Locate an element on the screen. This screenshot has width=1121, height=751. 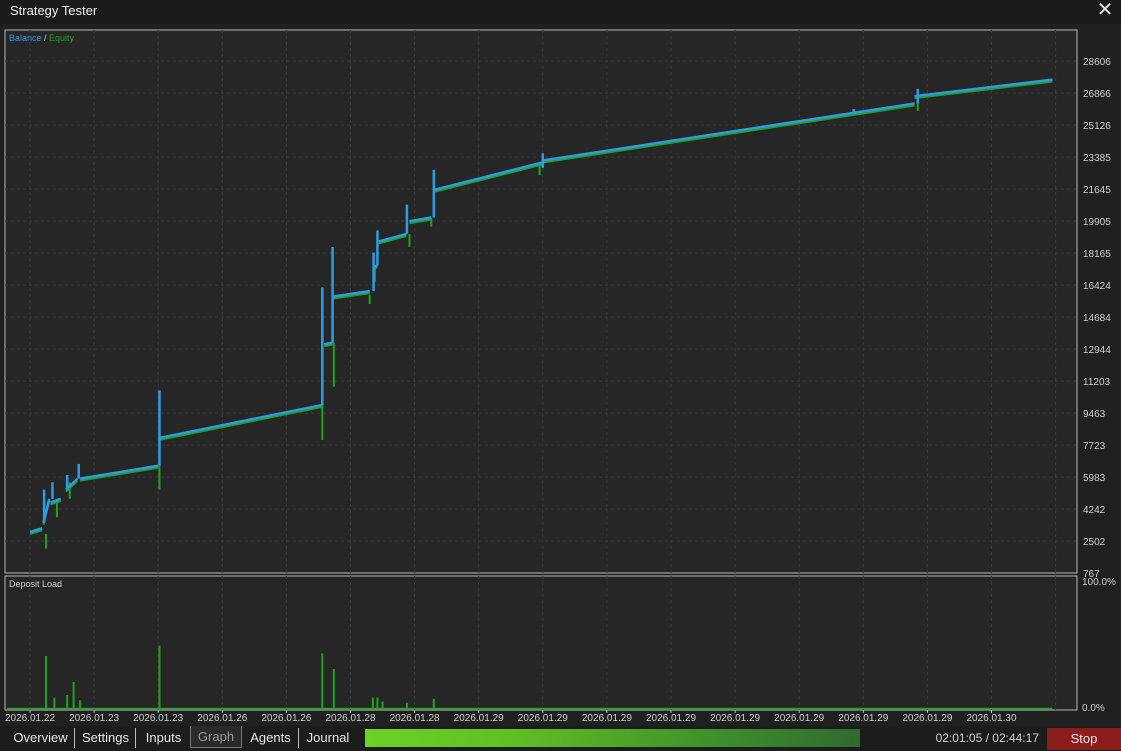
y-tick-label: 4242 is located at coordinates (1094, 510).